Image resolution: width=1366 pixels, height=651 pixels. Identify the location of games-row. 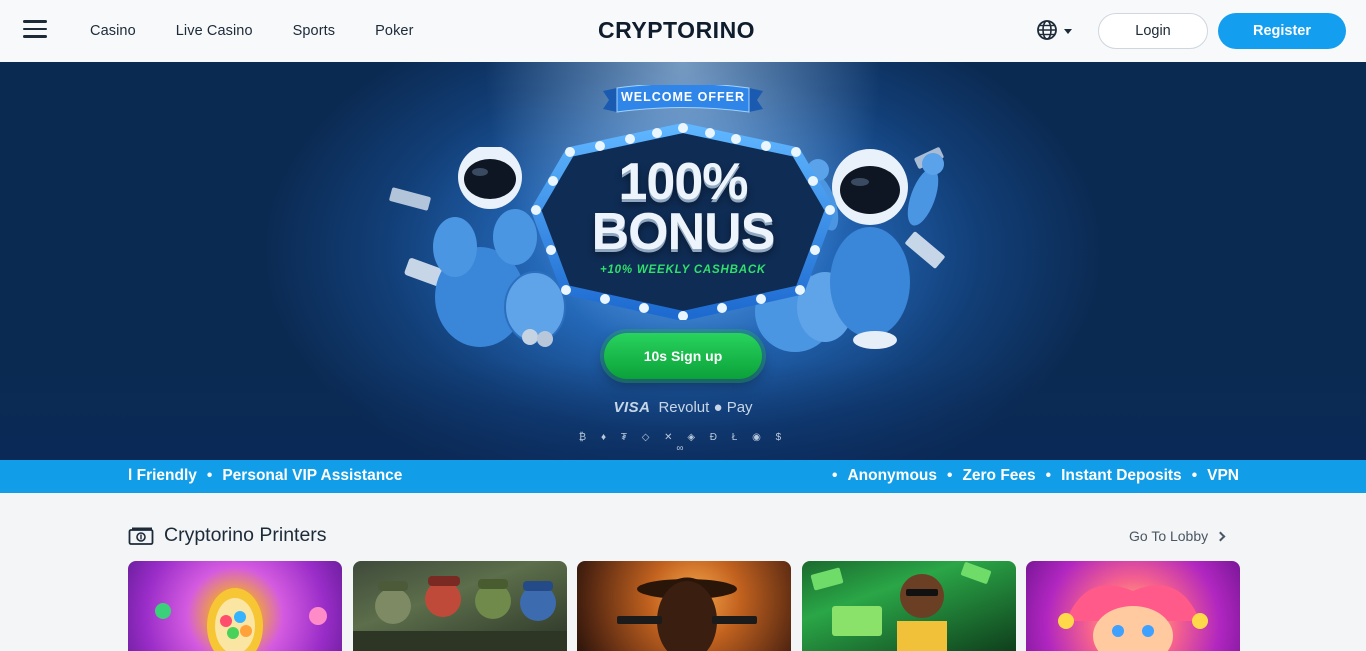
(689, 606).